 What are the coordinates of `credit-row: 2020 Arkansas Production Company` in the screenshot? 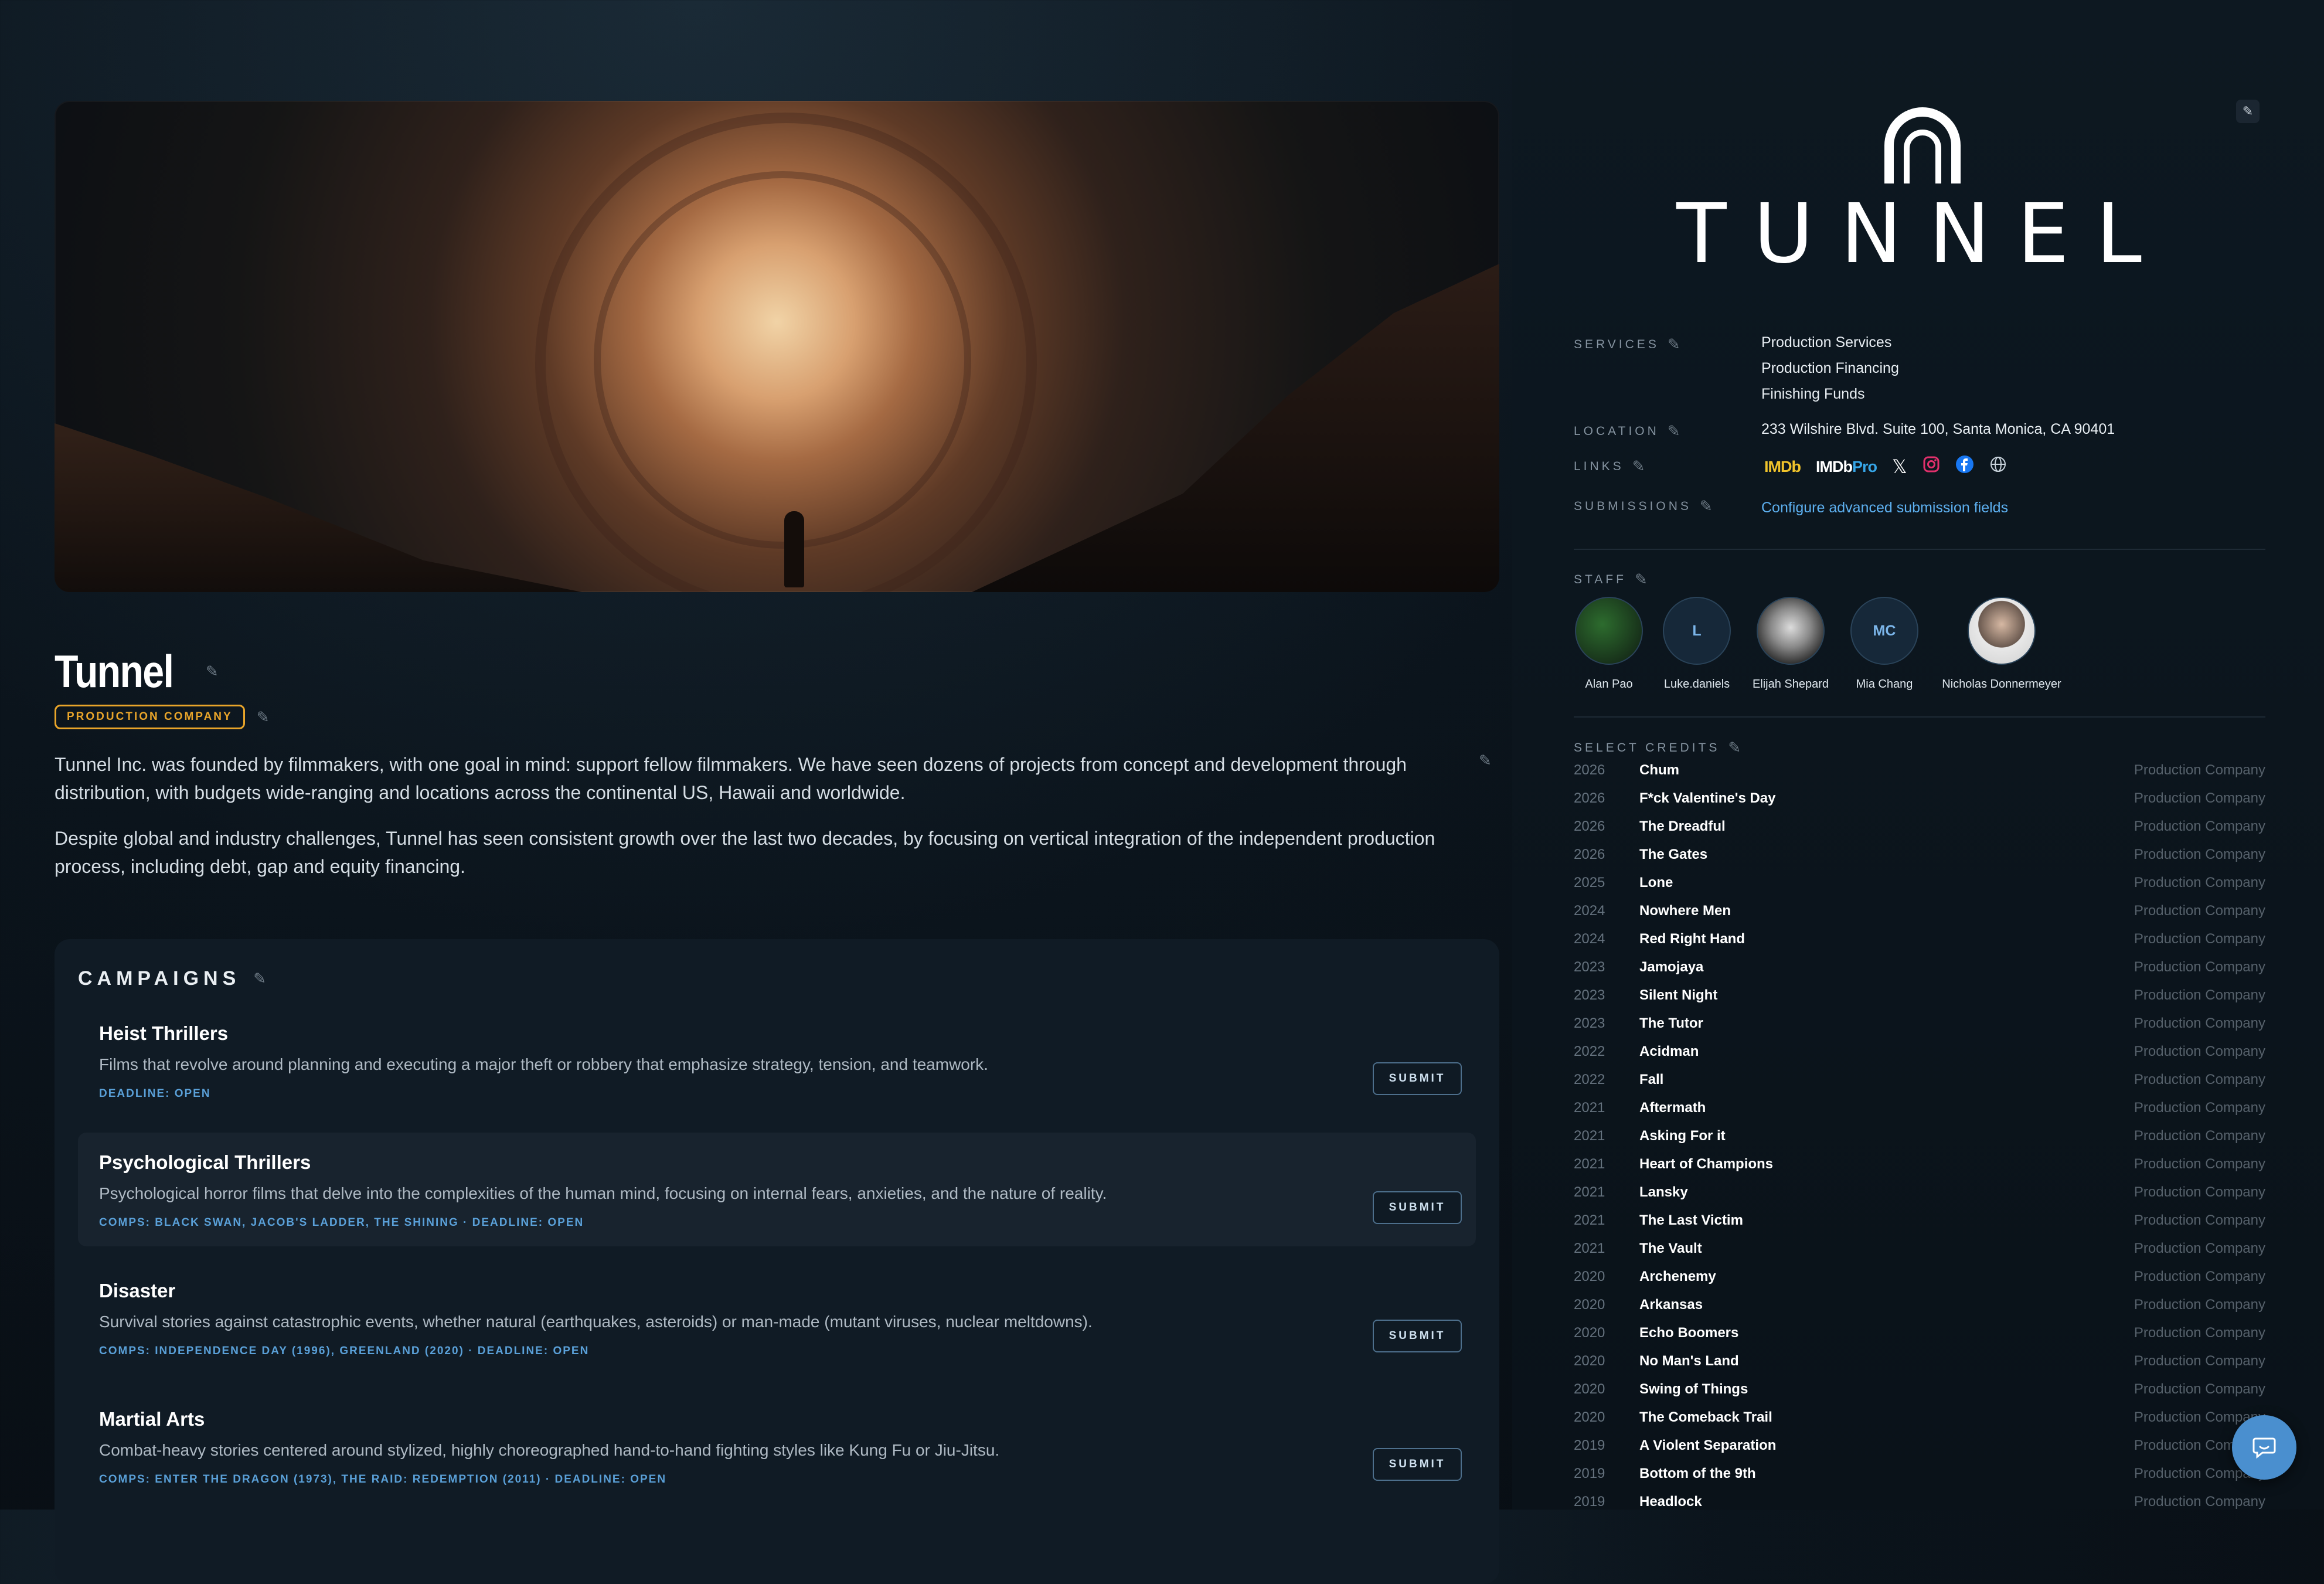 It's located at (1920, 1311).